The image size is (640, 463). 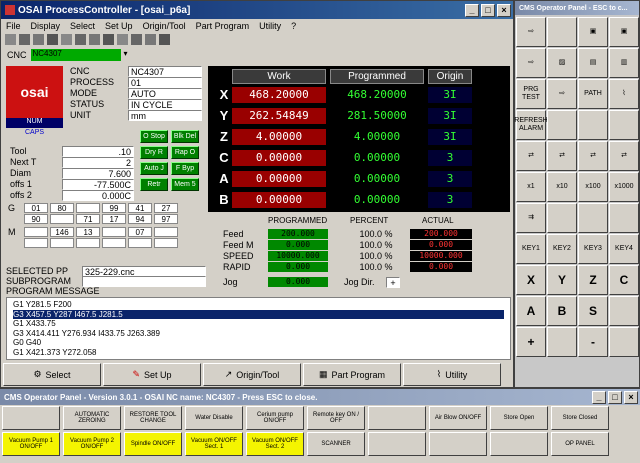 I want to click on menu-setup: Set Up, so click(x=119, y=26).